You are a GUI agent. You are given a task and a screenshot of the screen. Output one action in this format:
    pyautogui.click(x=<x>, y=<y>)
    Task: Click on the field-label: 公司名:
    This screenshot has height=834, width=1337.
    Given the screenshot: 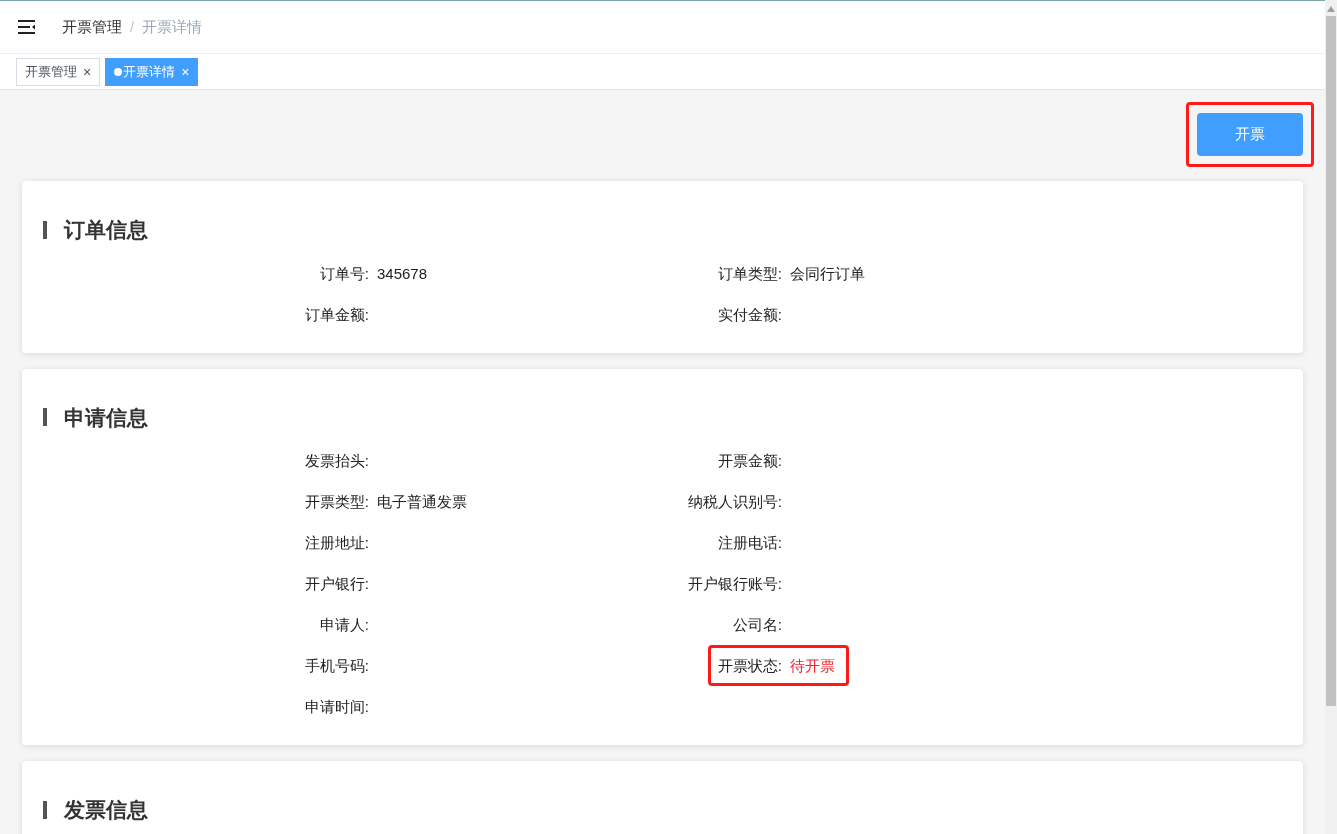 What is the action you would take?
    pyautogui.click(x=757, y=625)
    